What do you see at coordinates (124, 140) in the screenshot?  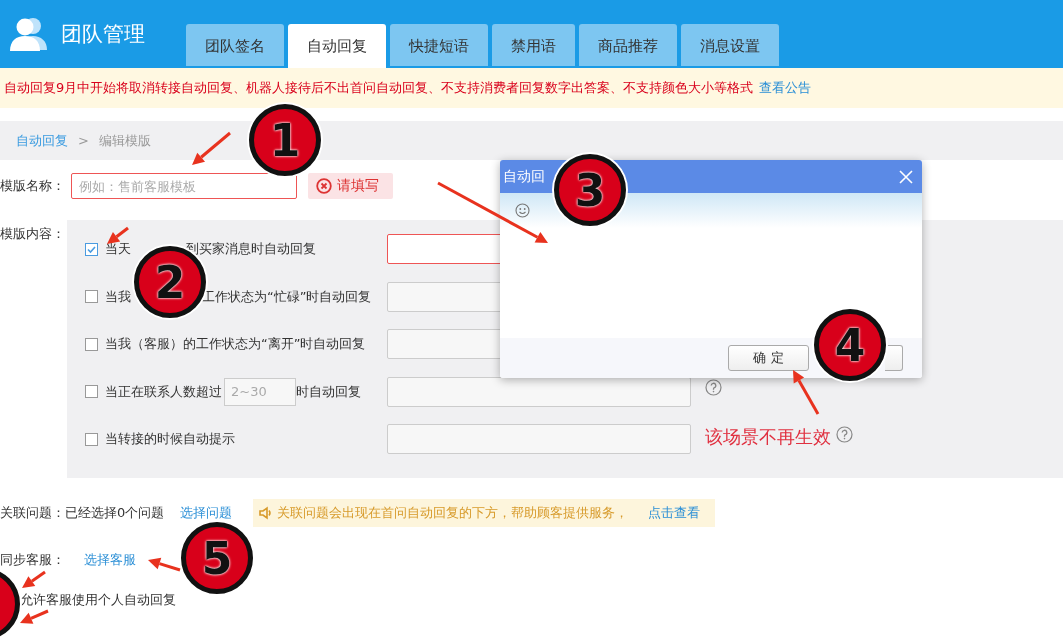 I see `breadcrumb-current: 编辑模版` at bounding box center [124, 140].